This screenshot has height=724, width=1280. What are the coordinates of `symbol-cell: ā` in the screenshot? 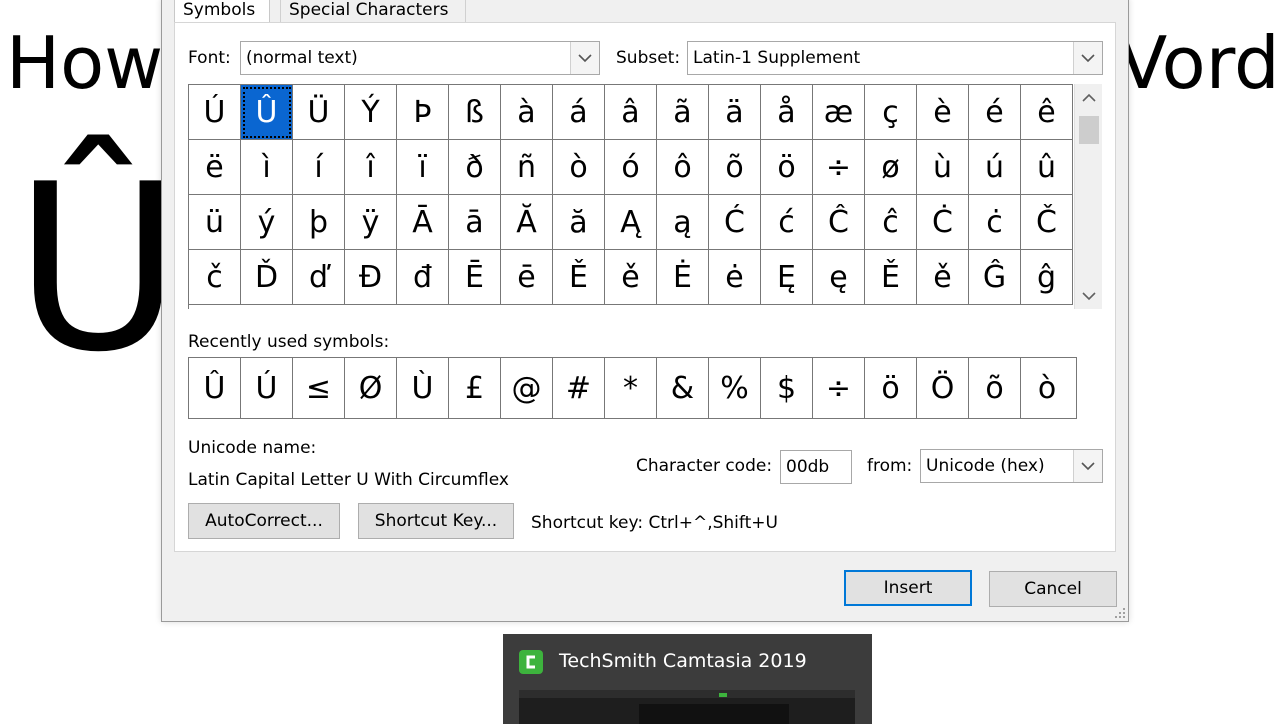 It's located at (475, 222).